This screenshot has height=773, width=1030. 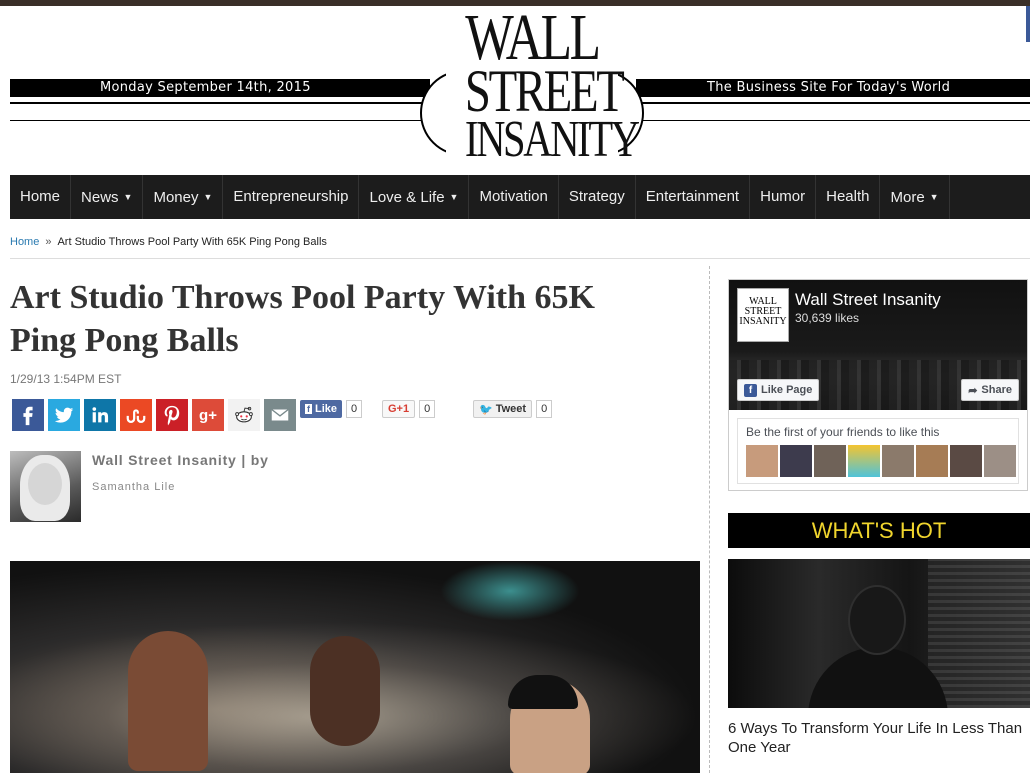 I want to click on nav-item-news: News ▼, so click(x=107, y=197).